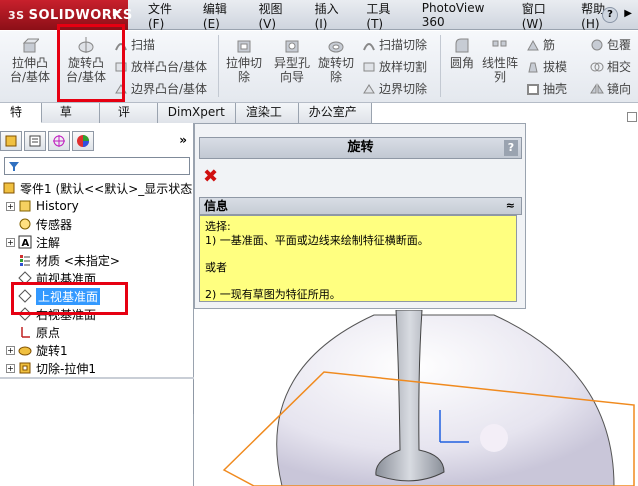  What do you see at coordinates (106, 188) in the screenshot?
I see `tree-root-label: 零件1 (默认<<默认>_显示状态` at bounding box center [106, 188].